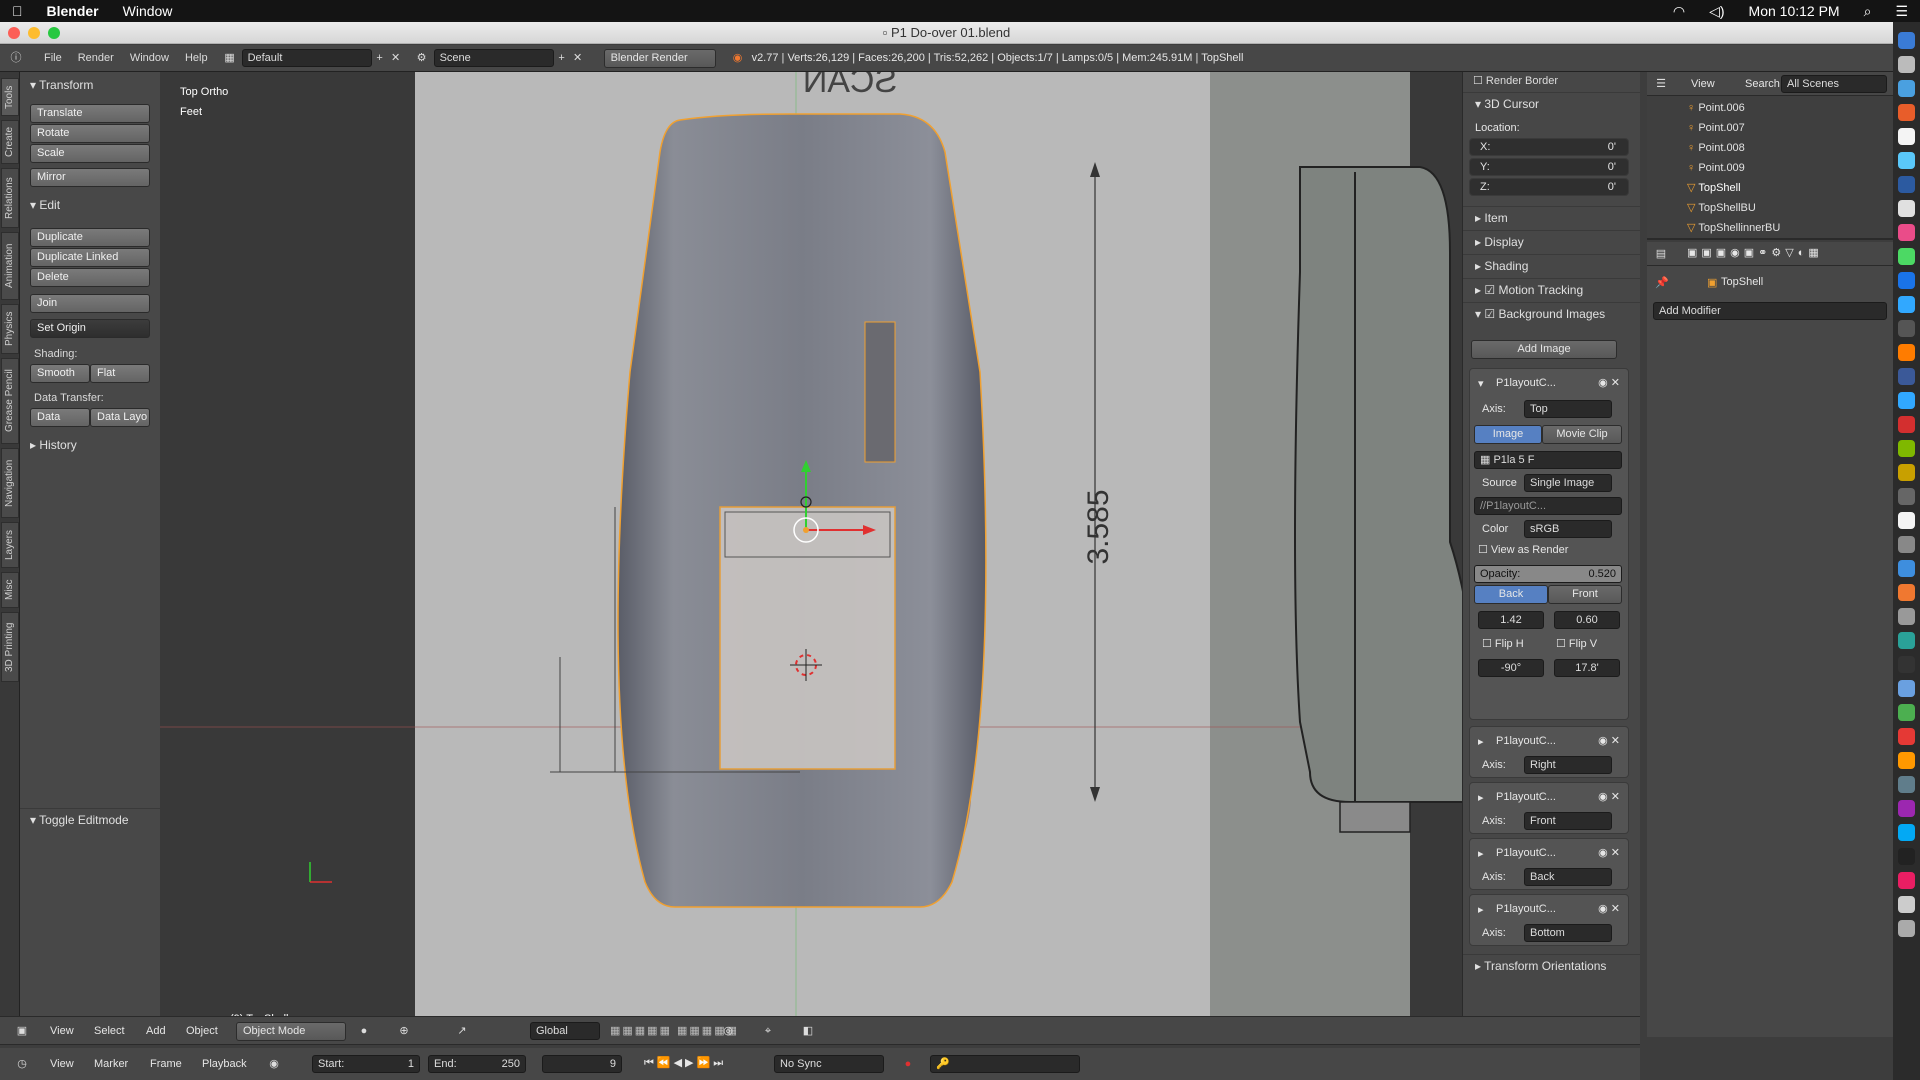  I want to click on outliner-view-menu: View, so click(1703, 84).